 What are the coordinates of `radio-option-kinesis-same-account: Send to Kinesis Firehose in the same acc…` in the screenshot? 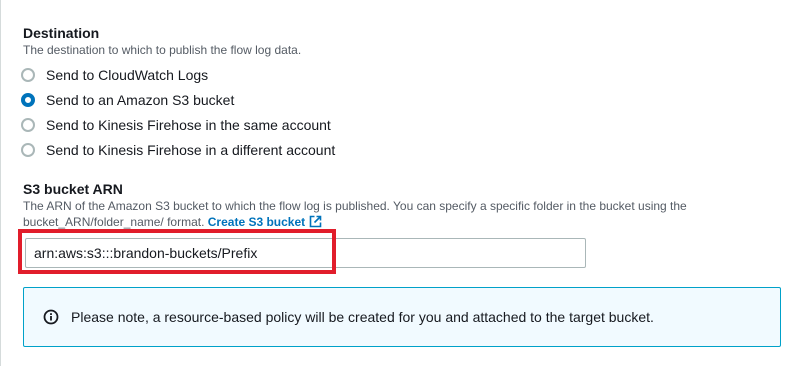 It's located at (178, 124).